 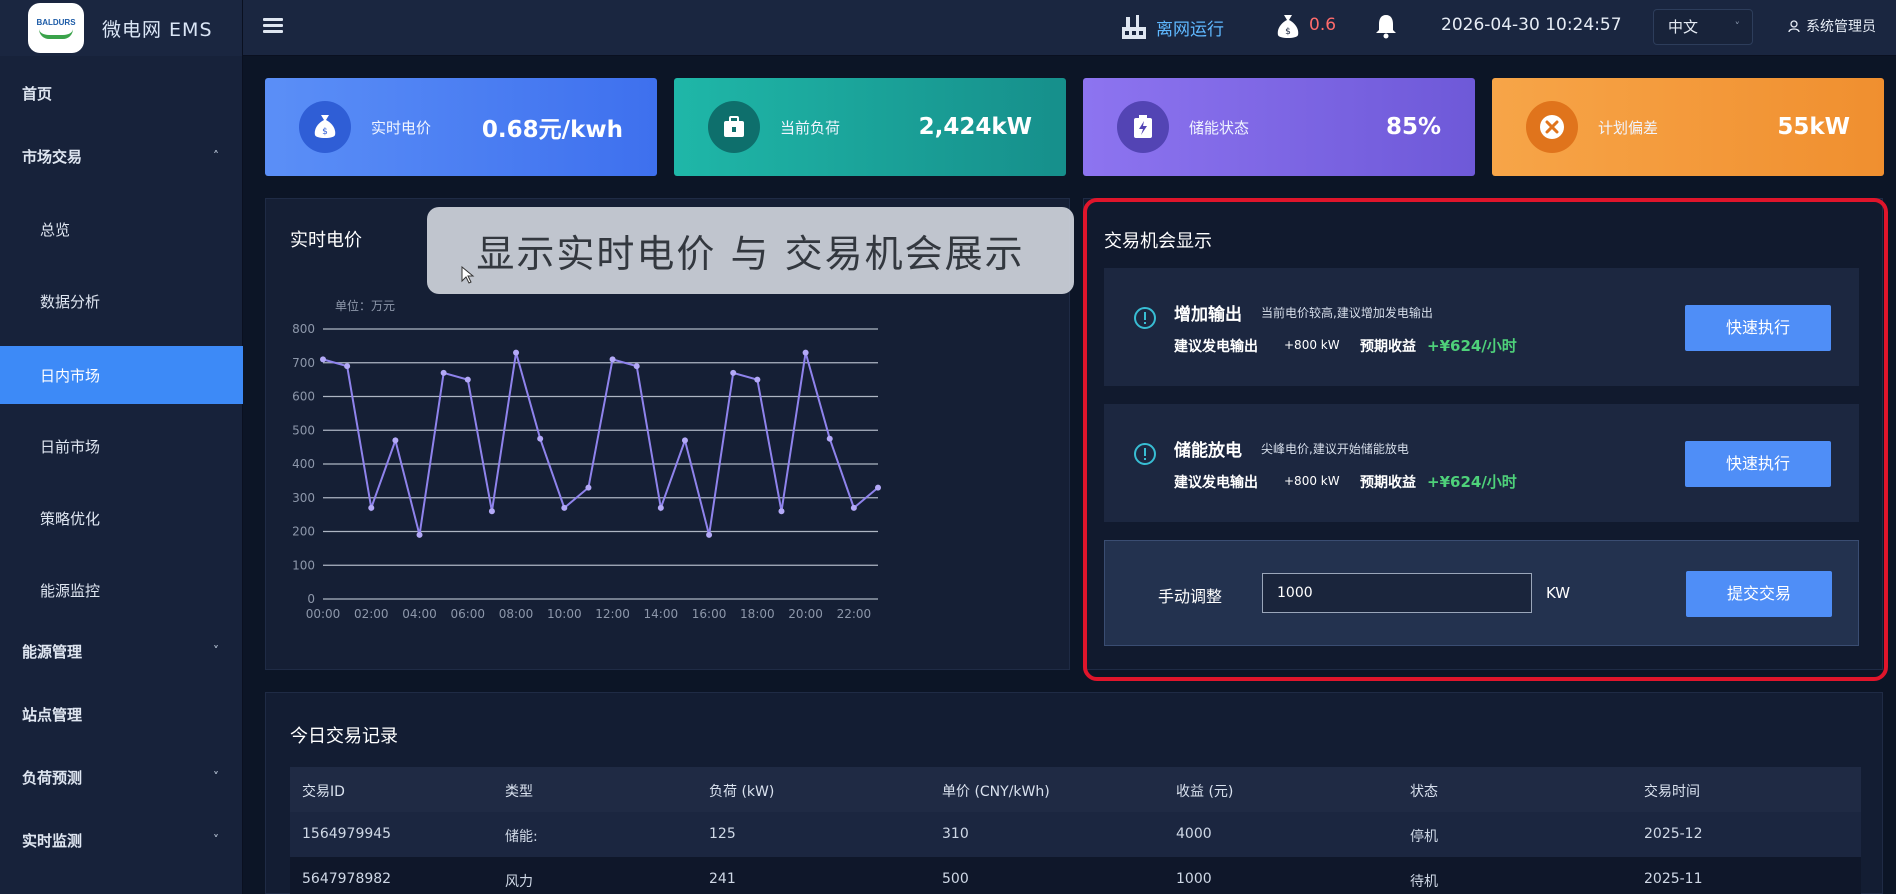 What do you see at coordinates (1703, 27) in the screenshot?
I see `language-select: 中文 ˅` at bounding box center [1703, 27].